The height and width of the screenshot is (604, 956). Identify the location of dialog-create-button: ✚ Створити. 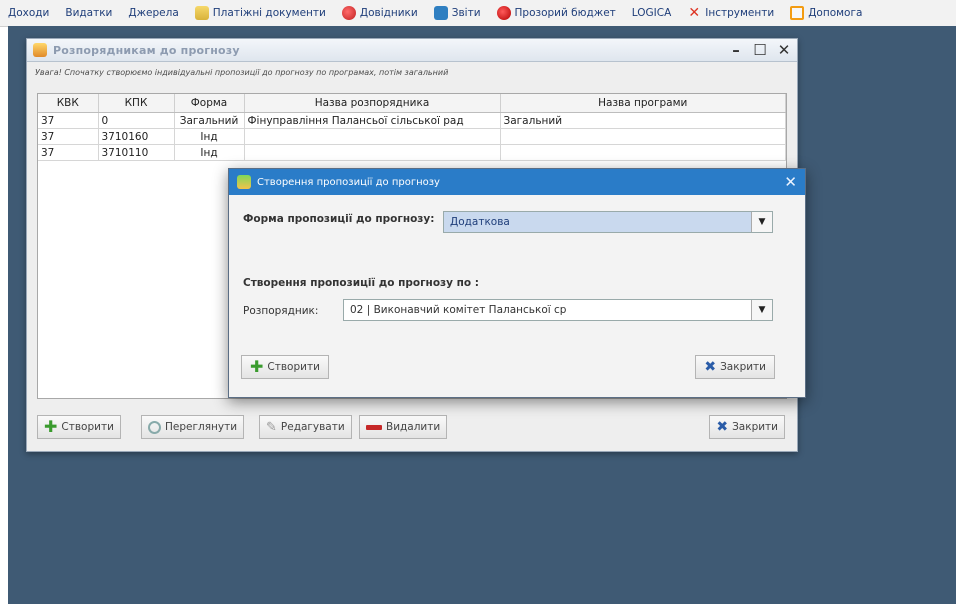
(285, 367).